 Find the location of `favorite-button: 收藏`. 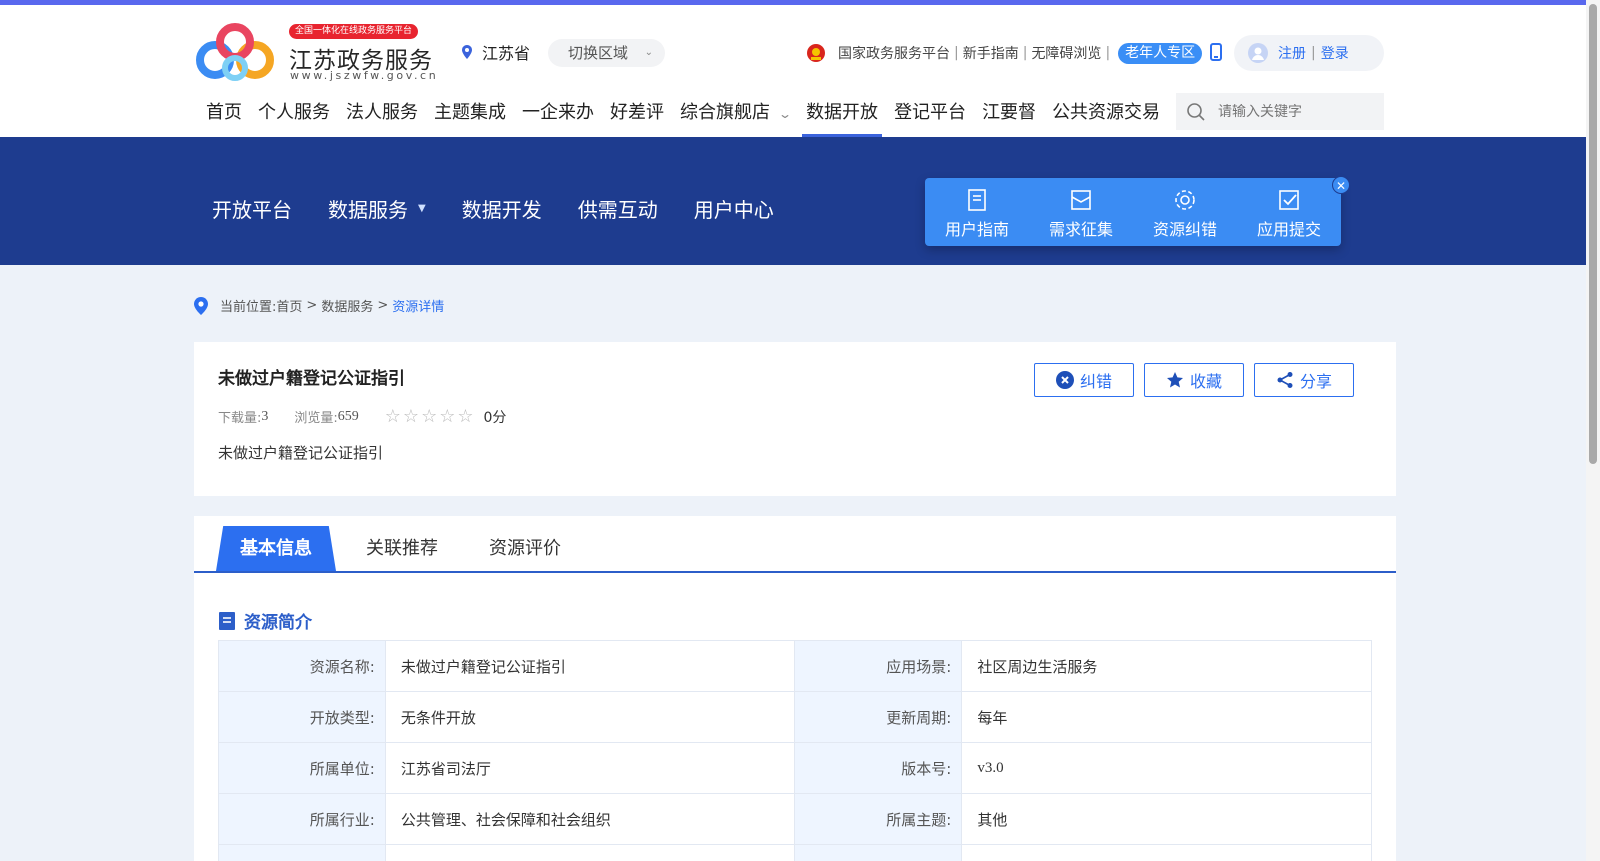

favorite-button: 收藏 is located at coordinates (1194, 380).